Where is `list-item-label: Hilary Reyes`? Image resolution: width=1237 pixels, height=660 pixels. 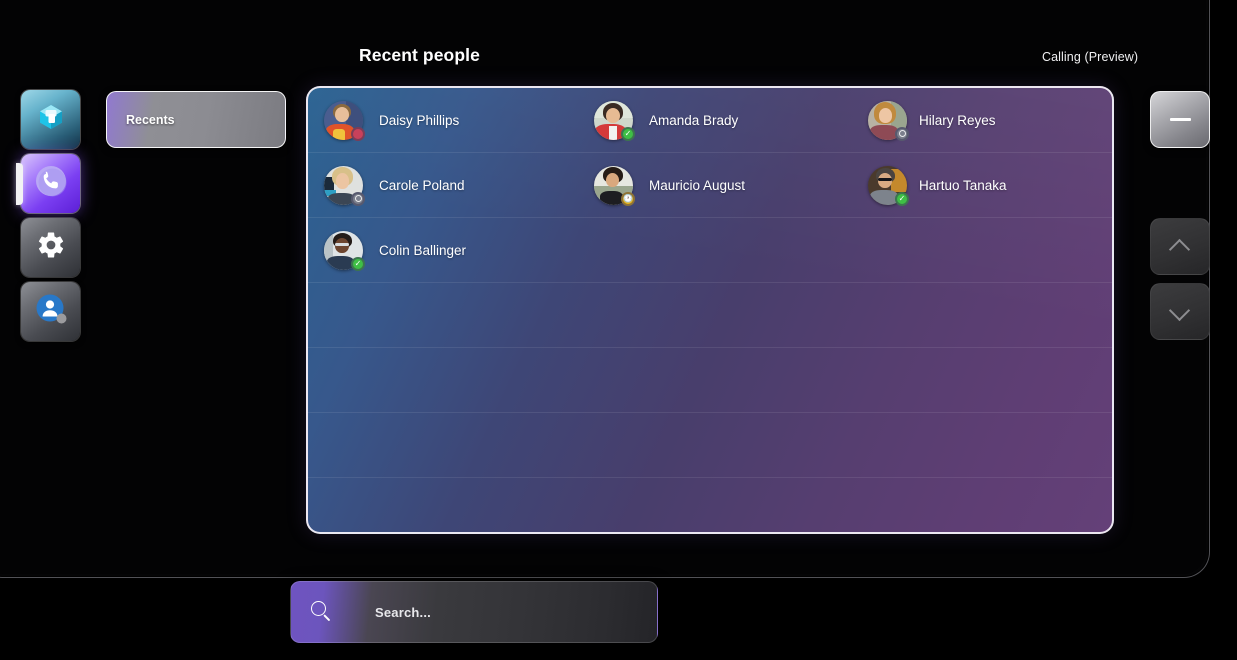 list-item-label: Hilary Reyes is located at coordinates (957, 120).